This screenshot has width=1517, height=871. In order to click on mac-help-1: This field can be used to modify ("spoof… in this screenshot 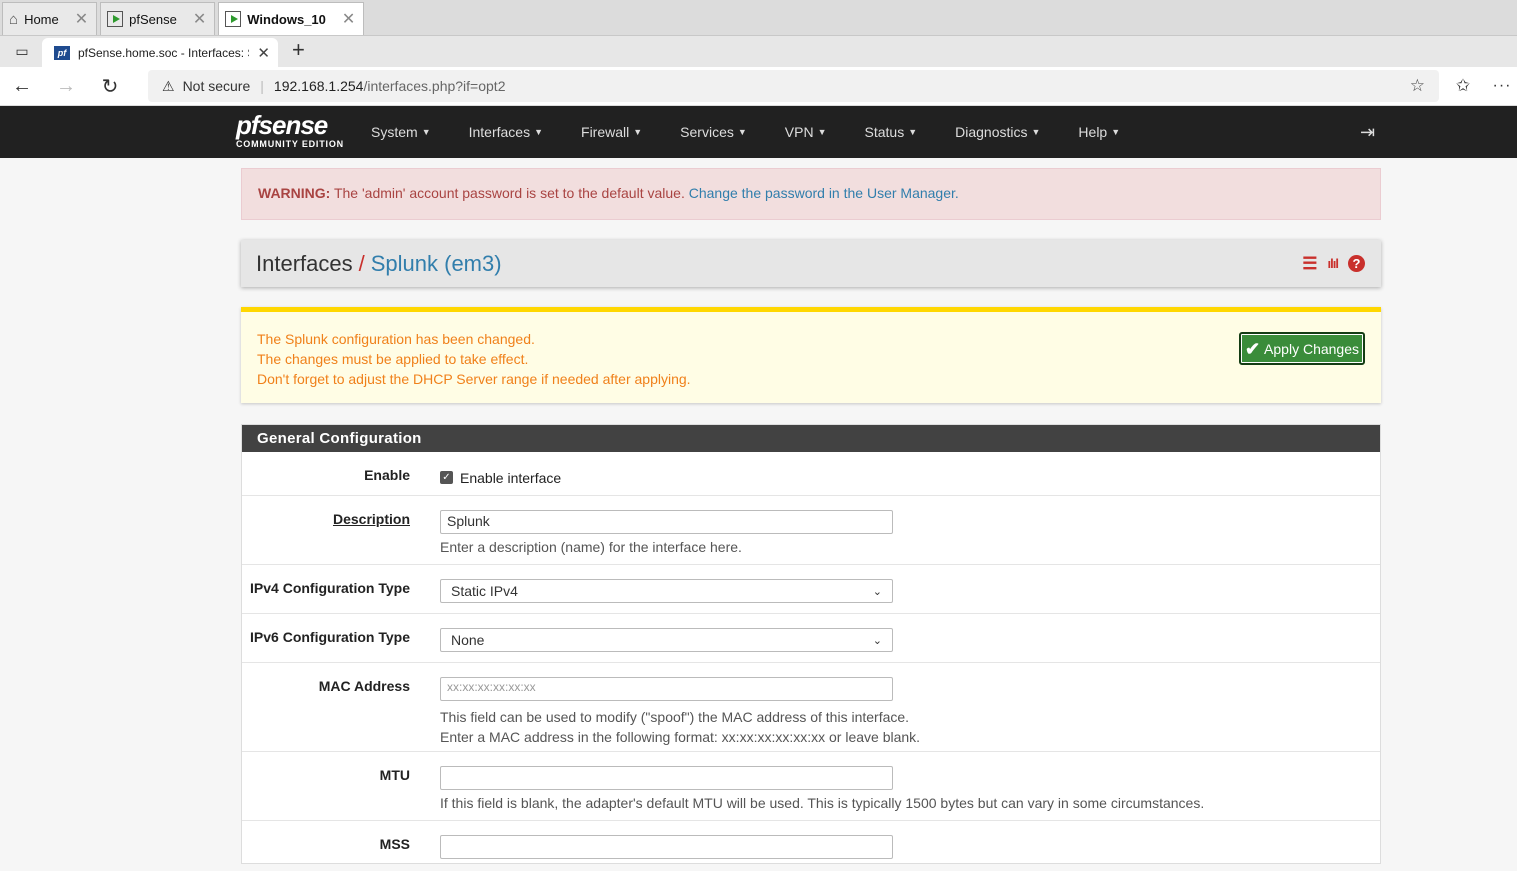, I will do `click(675, 717)`.